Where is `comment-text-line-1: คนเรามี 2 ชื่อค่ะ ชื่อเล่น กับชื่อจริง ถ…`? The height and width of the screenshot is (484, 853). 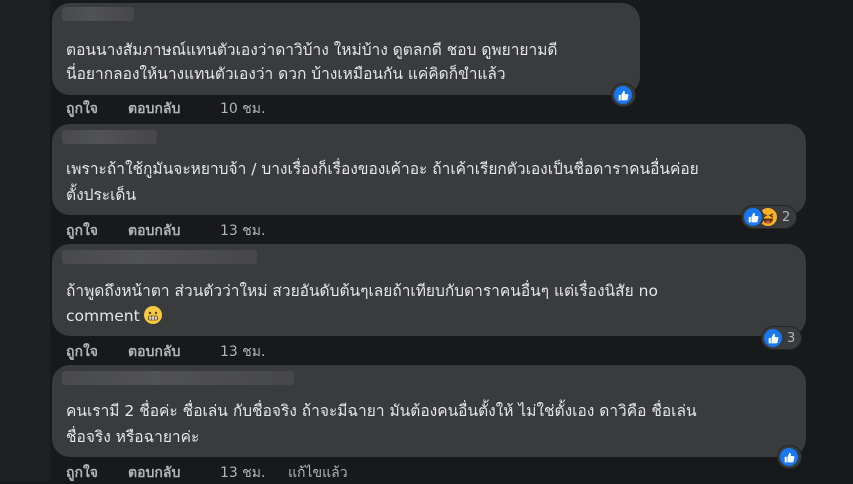
comment-text-line-1: คนเรามี 2 ชื่อค่ะ ชื่อเล่น กับชื่อจริง ถ… is located at coordinates (381, 411).